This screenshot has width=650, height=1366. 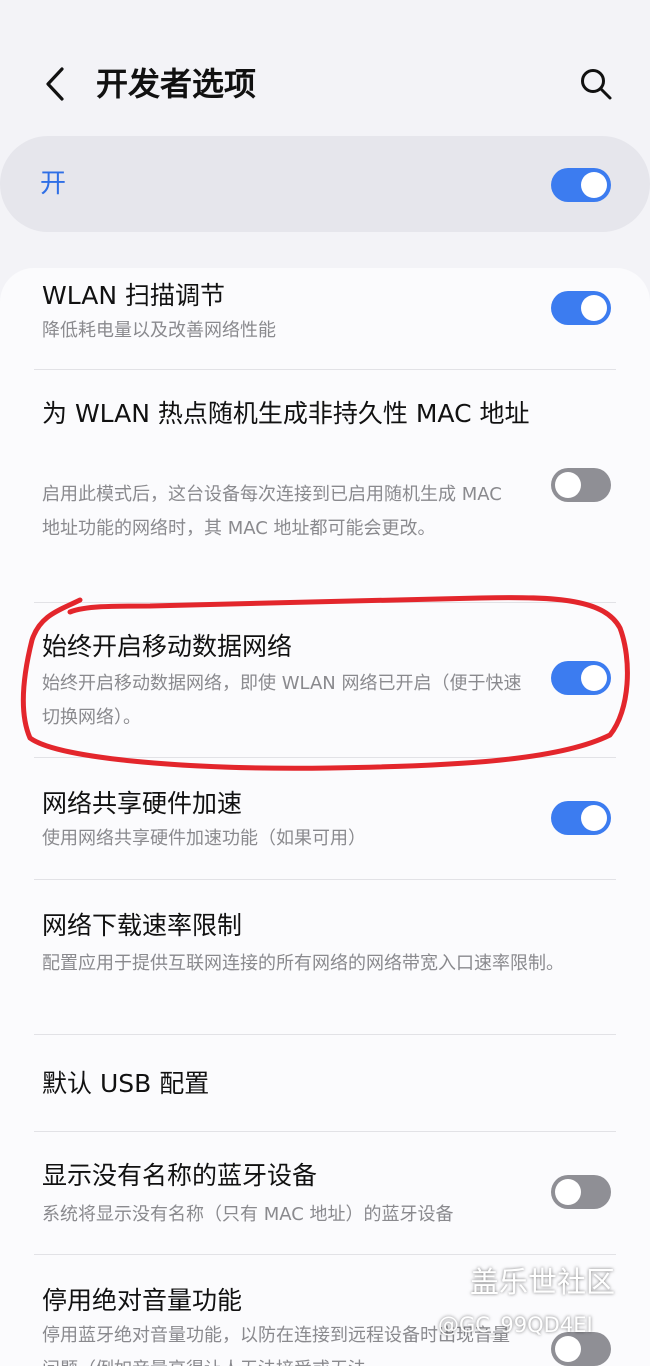 I want to click on tethering-hw-acceleration-toggle, so click(x=581, y=818).